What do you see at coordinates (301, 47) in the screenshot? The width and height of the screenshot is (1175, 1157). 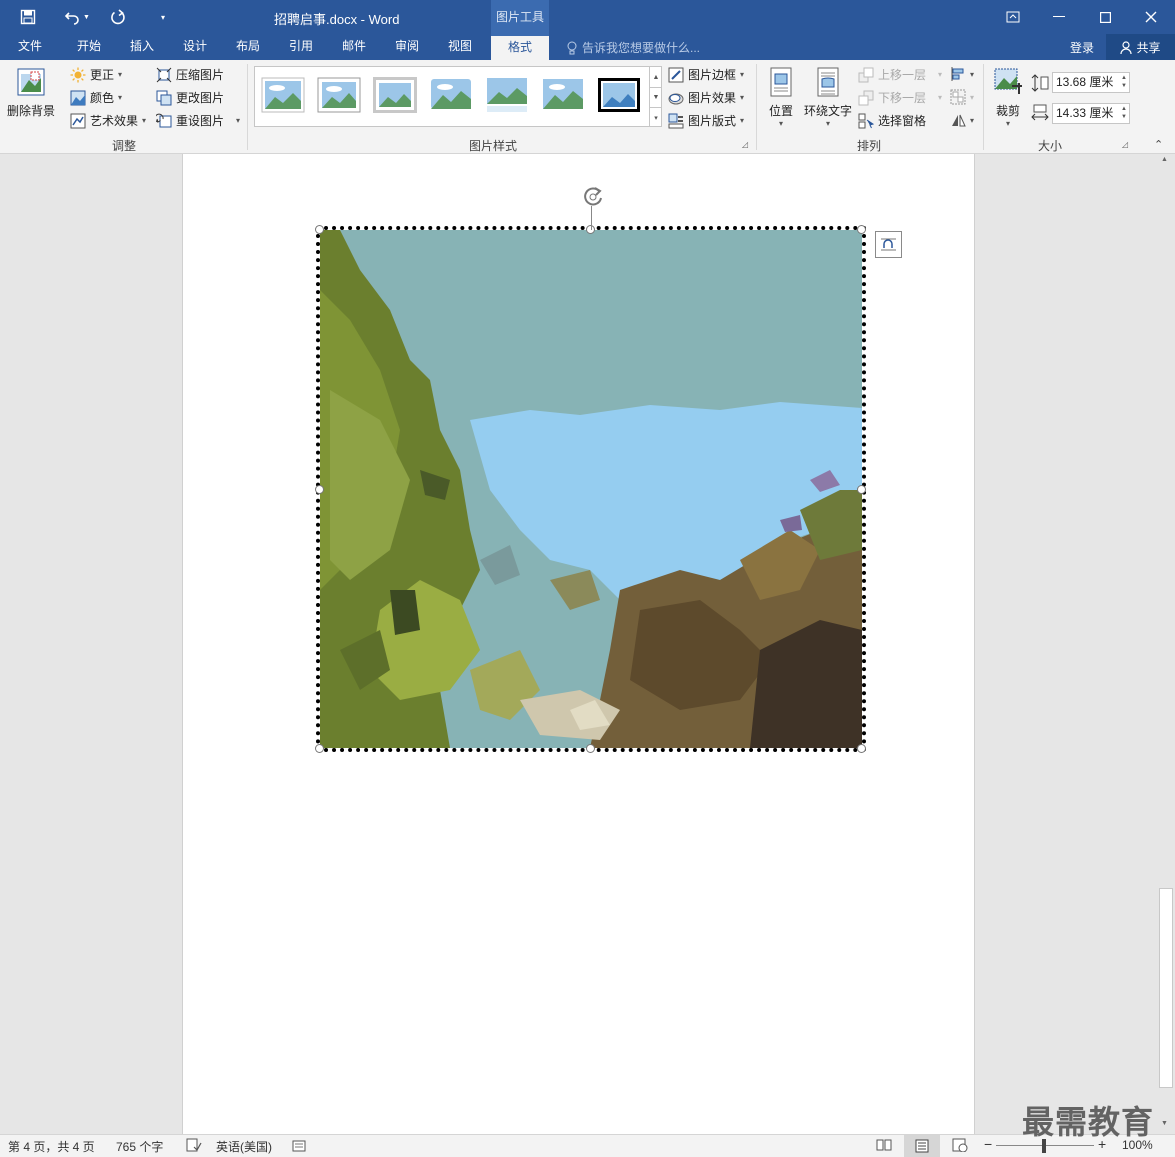 I see `tab-references: 引用` at bounding box center [301, 47].